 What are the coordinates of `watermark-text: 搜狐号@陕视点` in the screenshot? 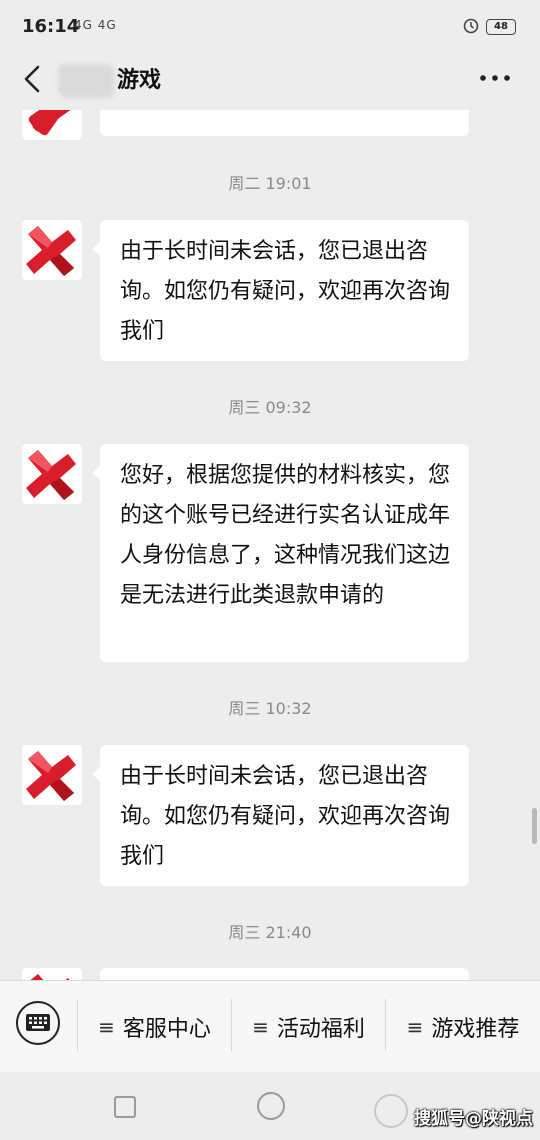 It's located at (473, 1119).